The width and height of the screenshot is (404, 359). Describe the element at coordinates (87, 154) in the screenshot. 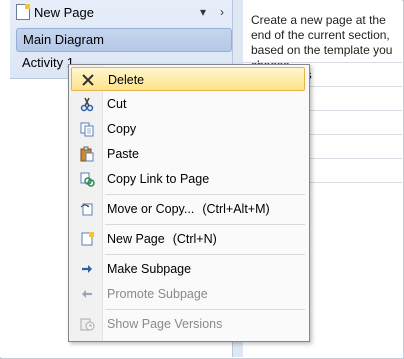

I see `paste-clipboard-icon` at that location.